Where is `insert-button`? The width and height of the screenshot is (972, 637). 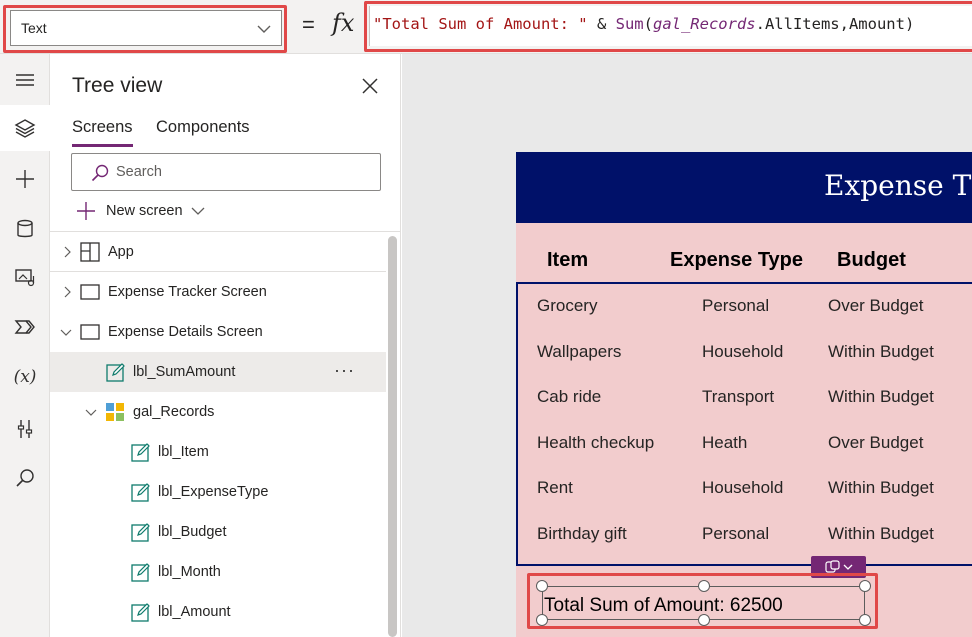
insert-button is located at coordinates (25, 179).